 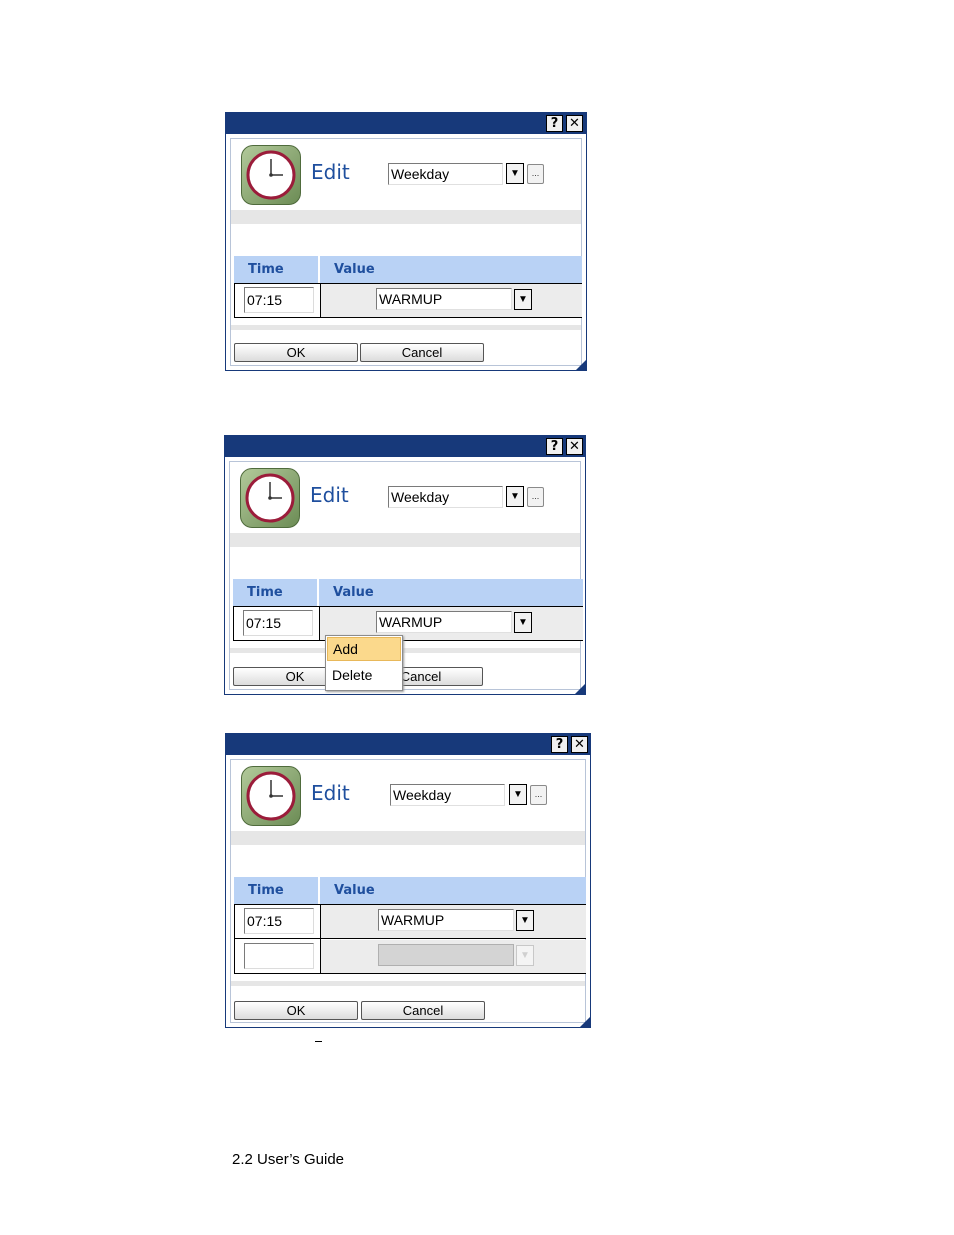 What do you see at coordinates (525, 955) in the screenshot?
I see `value-dropdown-button-disabled: ▼` at bounding box center [525, 955].